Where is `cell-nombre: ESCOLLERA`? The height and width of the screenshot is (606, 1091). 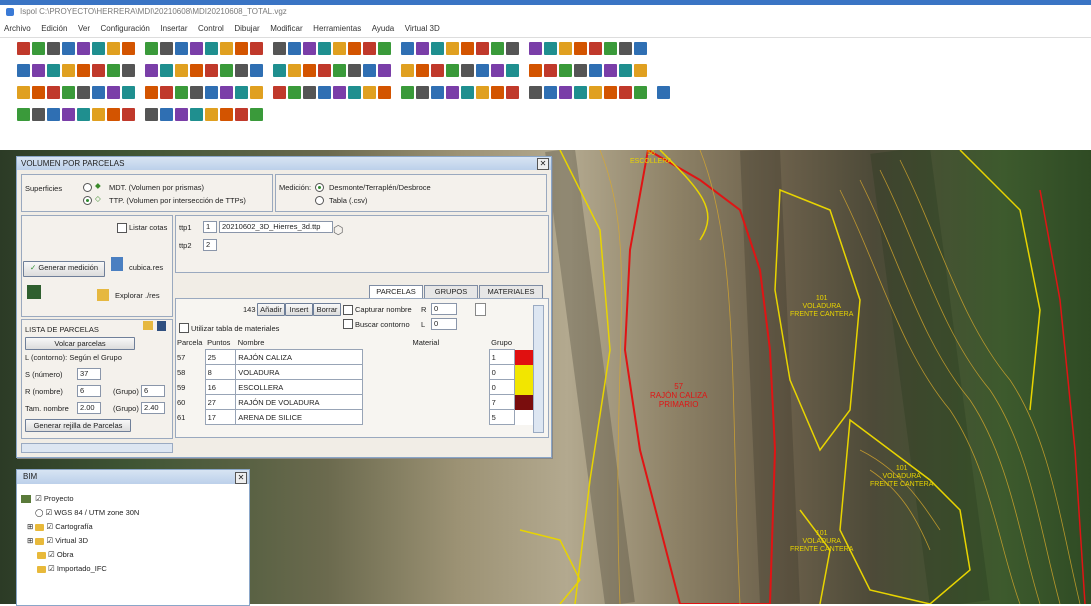 cell-nombre: ESCOLLERA is located at coordinates (299, 387).